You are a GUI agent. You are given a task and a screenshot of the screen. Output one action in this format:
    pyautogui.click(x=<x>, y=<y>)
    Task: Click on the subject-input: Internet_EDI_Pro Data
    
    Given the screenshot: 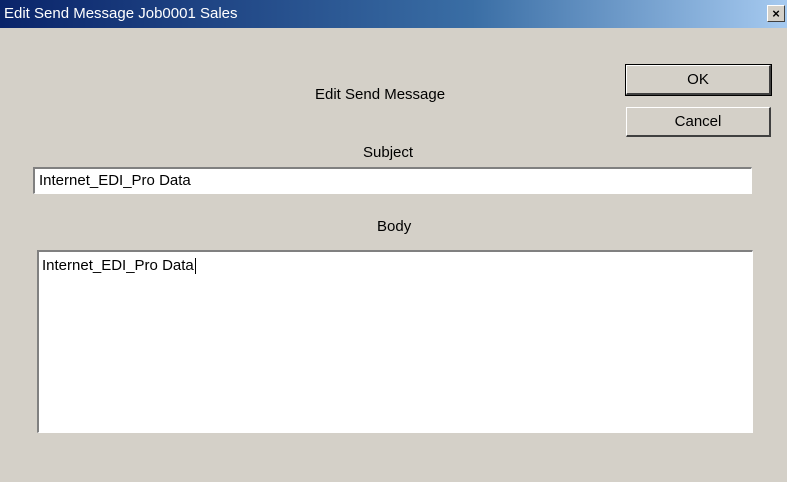 What is the action you would take?
    pyautogui.click(x=392, y=180)
    